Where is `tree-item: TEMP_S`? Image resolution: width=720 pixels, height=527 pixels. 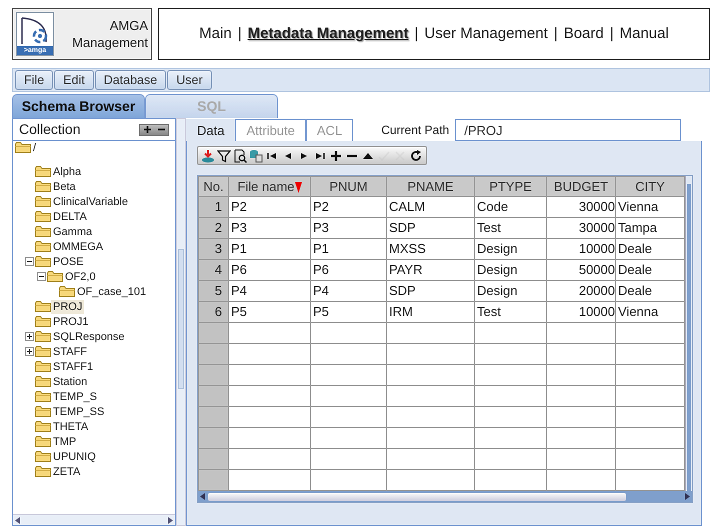
tree-item: TEMP_S is located at coordinates (75, 397).